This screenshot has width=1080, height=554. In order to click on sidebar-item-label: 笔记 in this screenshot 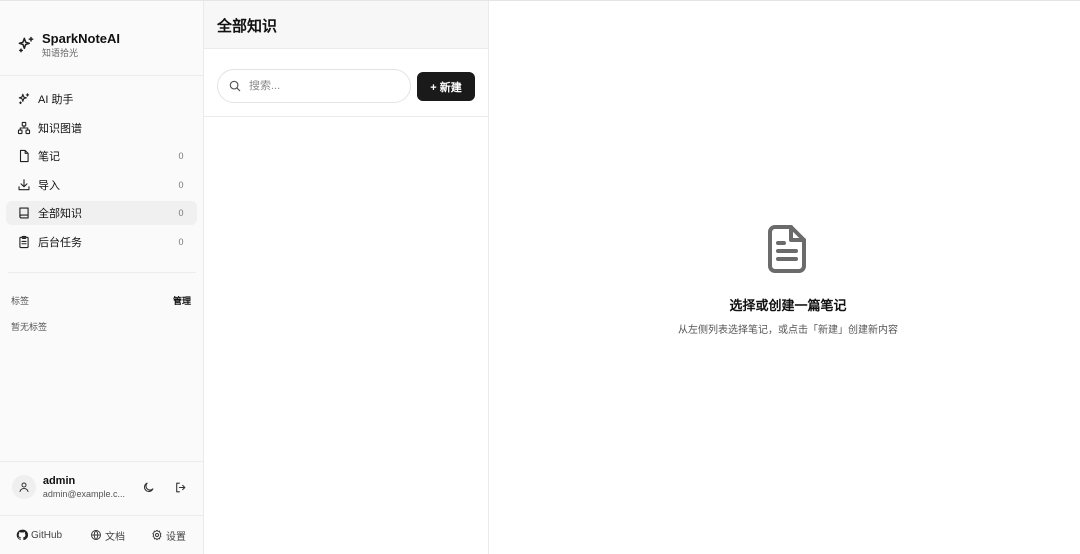, I will do `click(49, 157)`.